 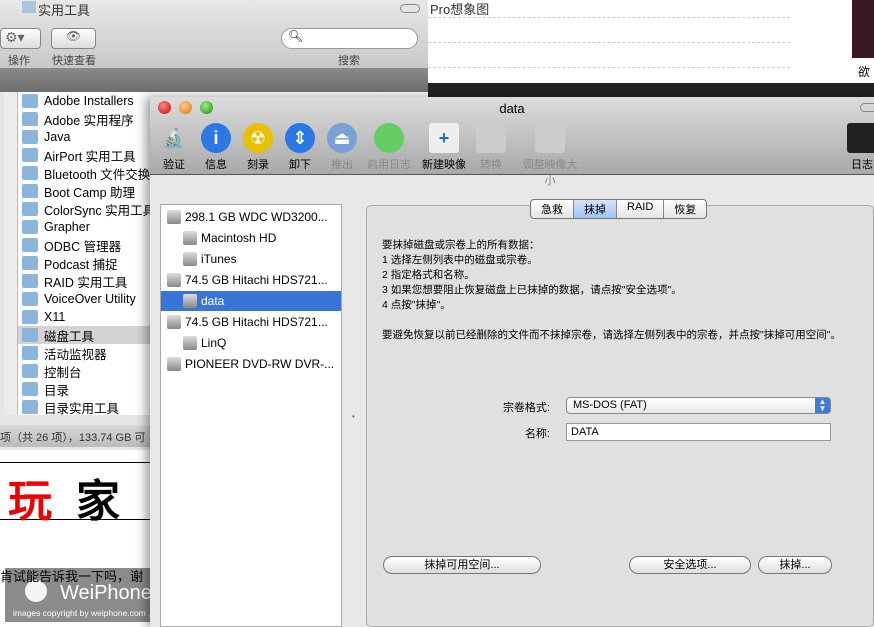 I want to click on name-field: DATA, so click(x=698, y=432).